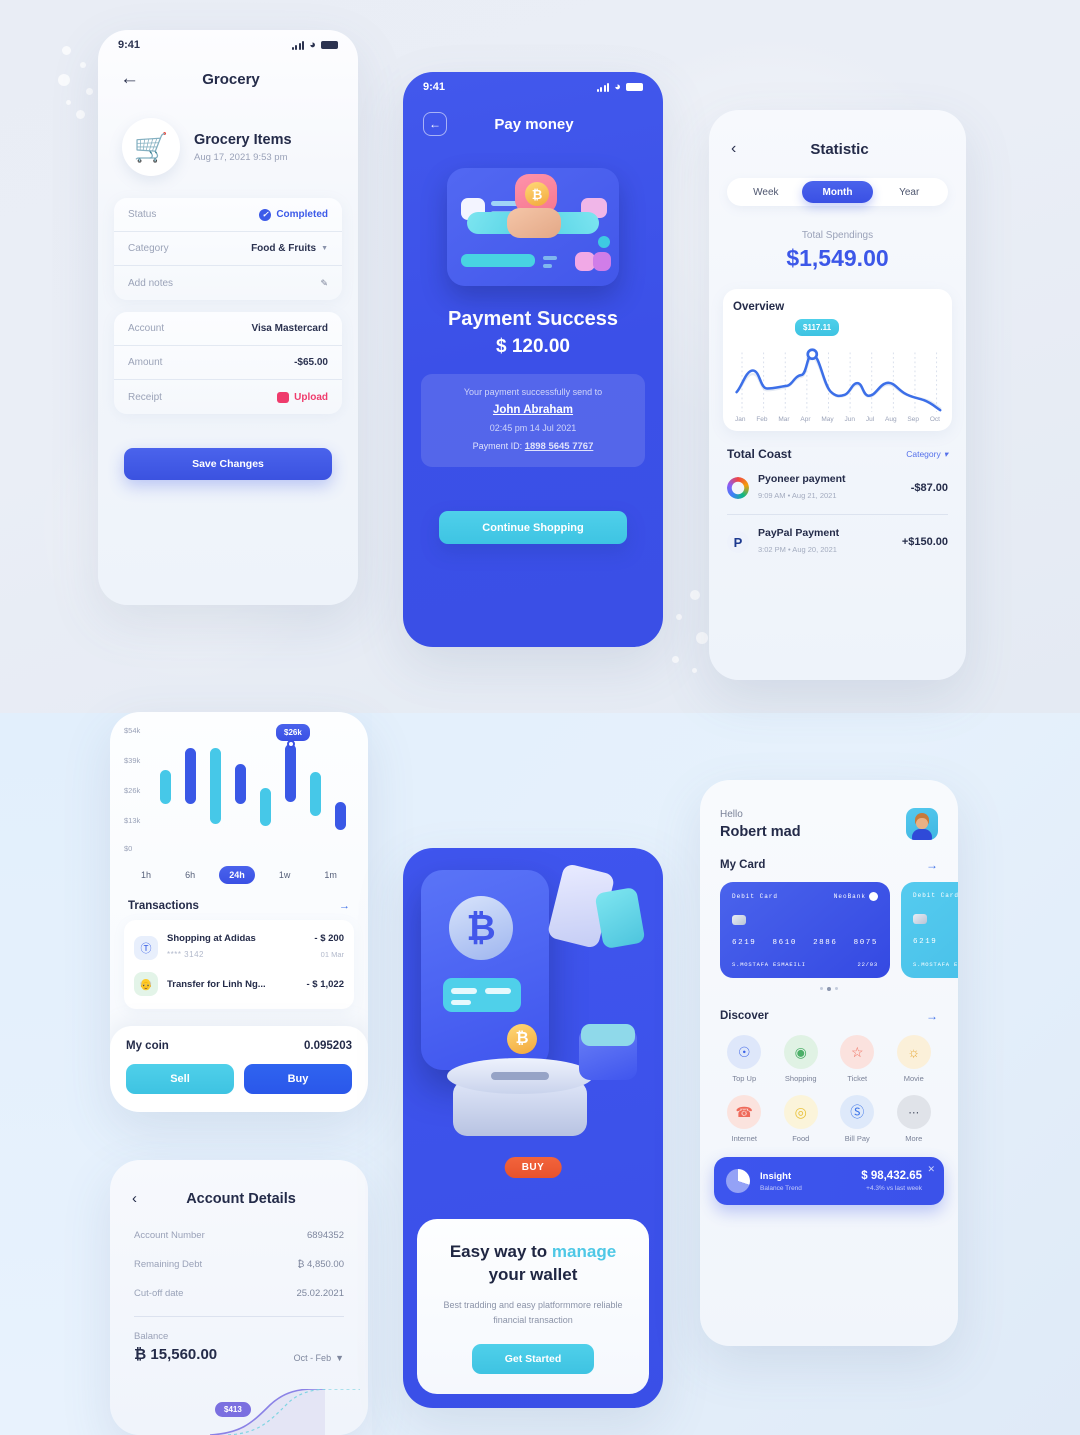 Image resolution: width=1080 pixels, height=1435 pixels. I want to click on movie-cup-icon: ☼, so click(913, 1052).